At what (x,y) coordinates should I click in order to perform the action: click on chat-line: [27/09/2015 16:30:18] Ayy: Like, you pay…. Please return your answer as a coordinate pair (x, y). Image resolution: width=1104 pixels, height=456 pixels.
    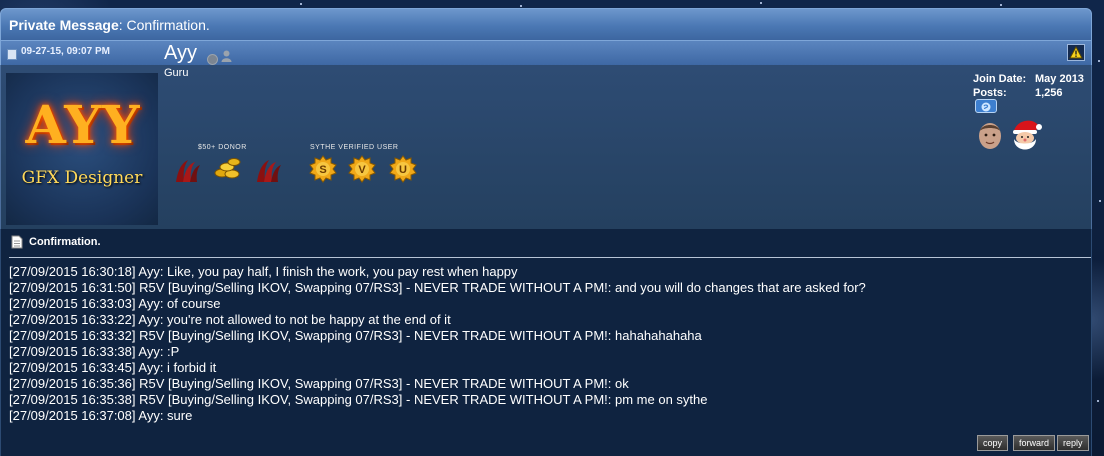
    Looking at the image, I should click on (263, 271).